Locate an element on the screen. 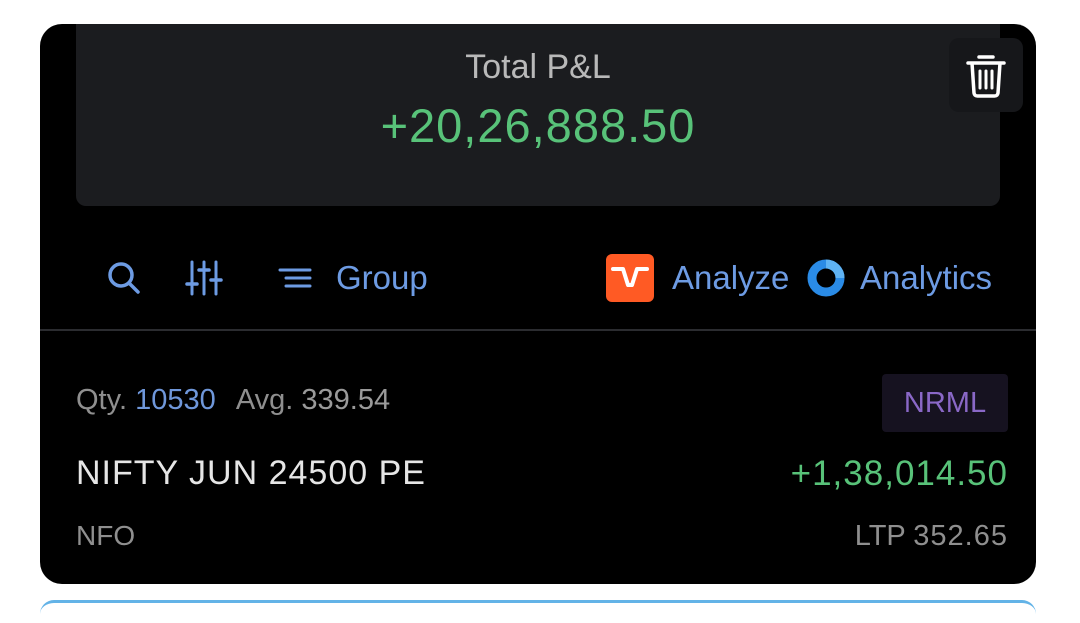  analyze-button: Analyze is located at coordinates (697, 278).